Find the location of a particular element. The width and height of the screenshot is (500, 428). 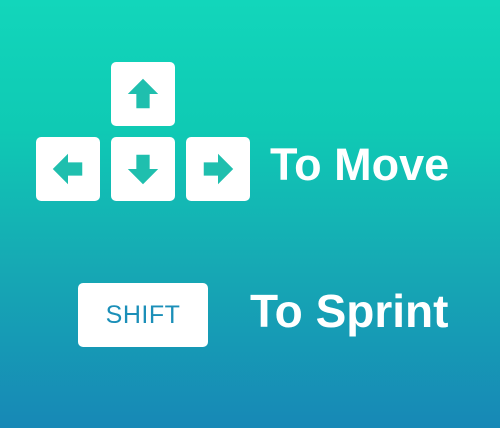

shift-key-label: SHIFT is located at coordinates (143, 314).